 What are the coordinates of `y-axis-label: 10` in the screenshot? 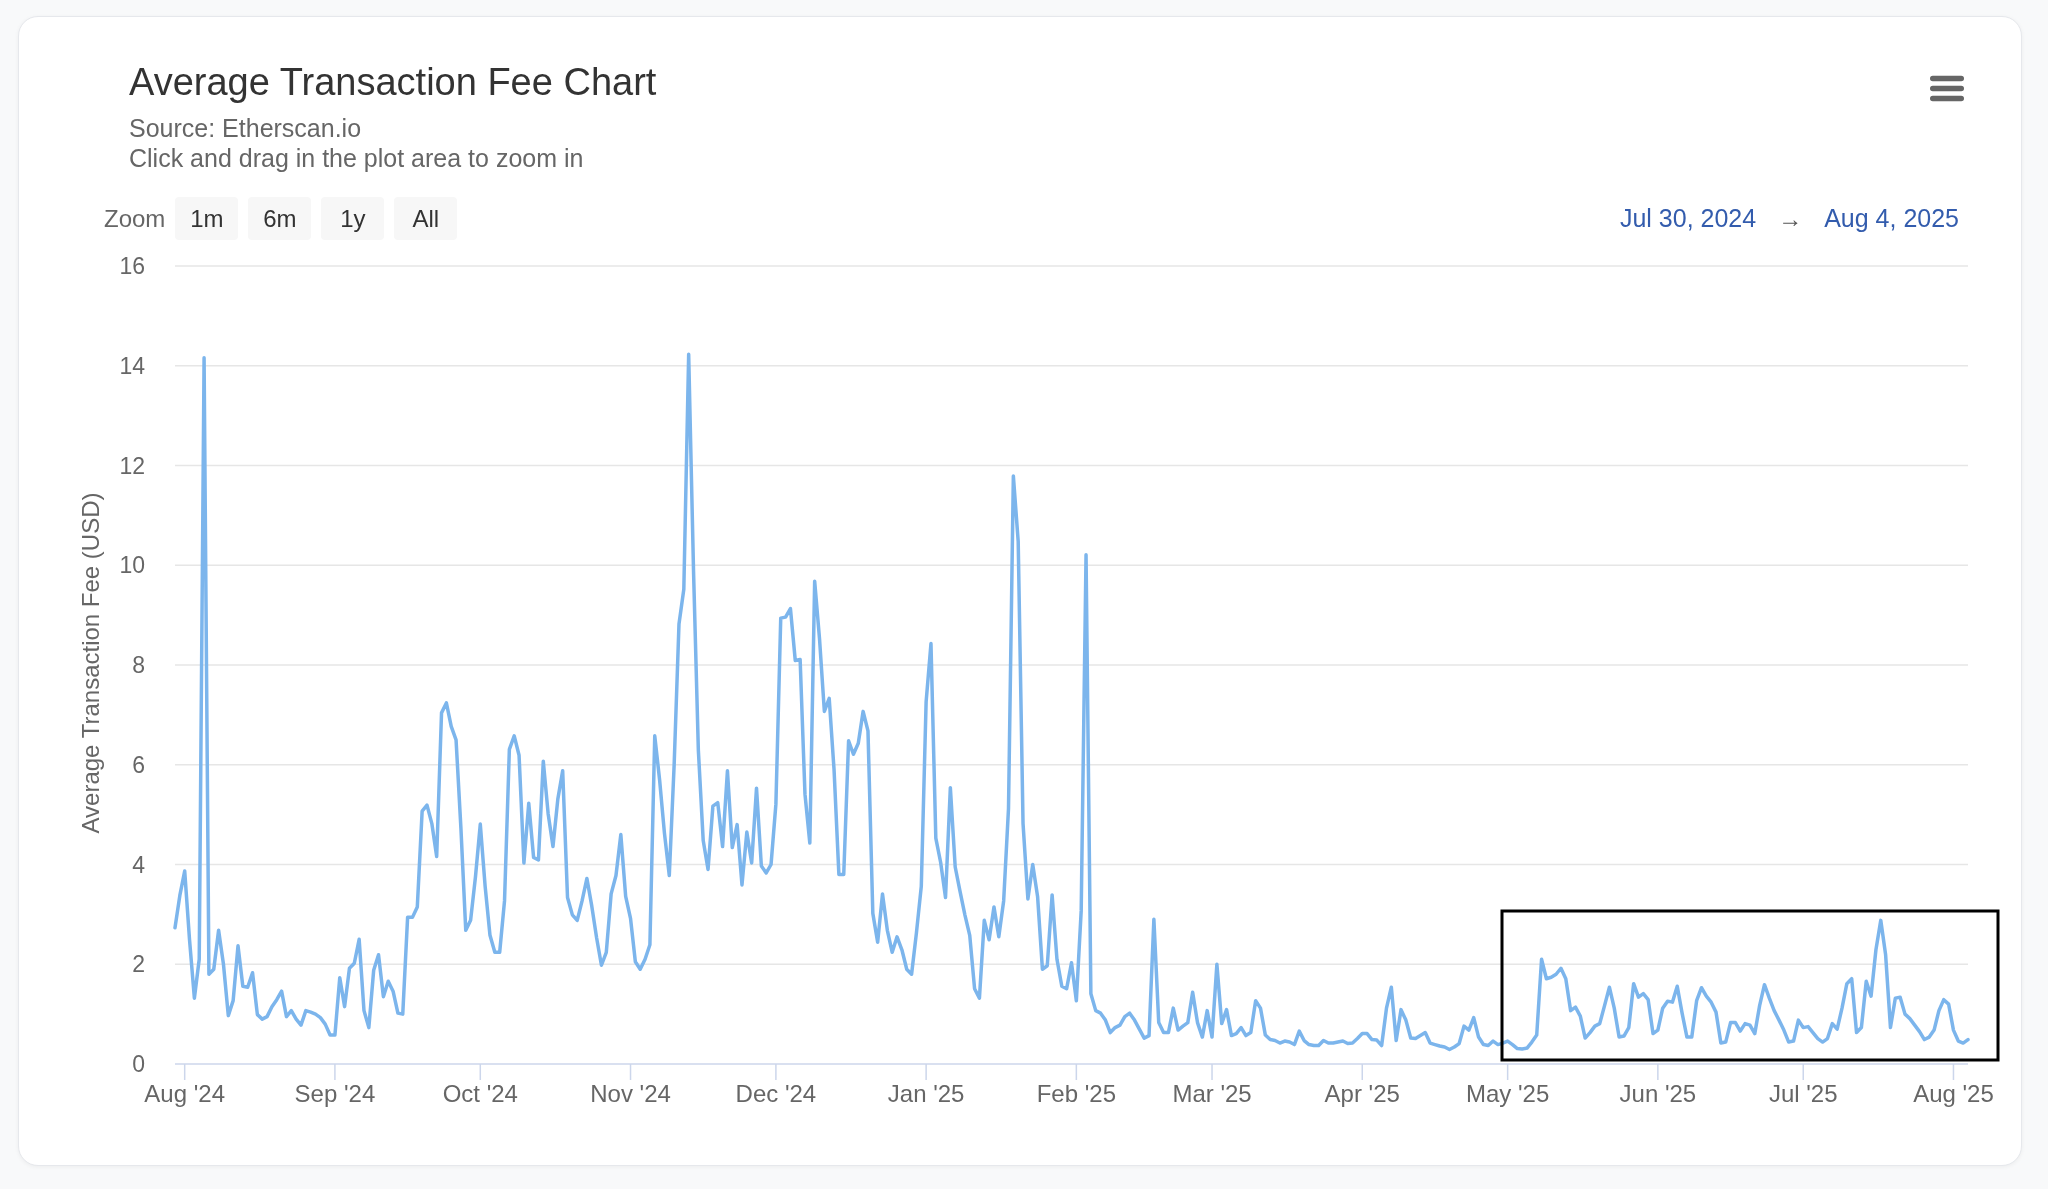 It's located at (132, 565).